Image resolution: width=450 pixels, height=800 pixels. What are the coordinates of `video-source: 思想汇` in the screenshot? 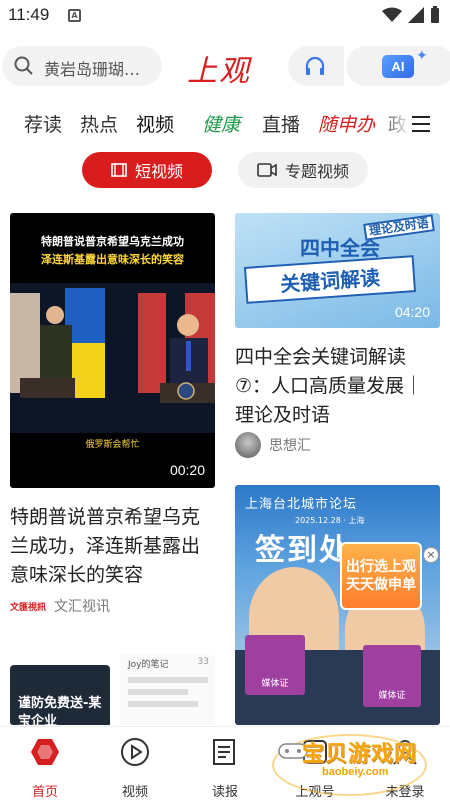 It's located at (273, 445).